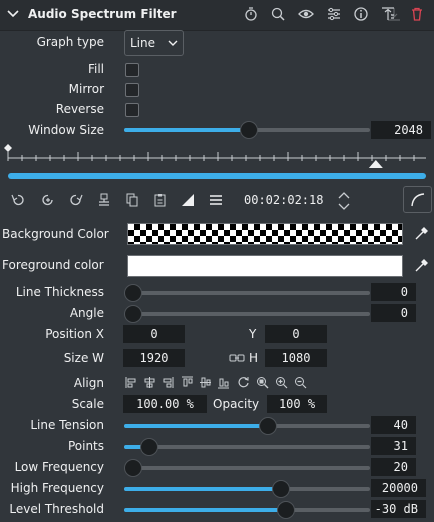 This screenshot has height=522, width=434. What do you see at coordinates (18, 202) in the screenshot?
I see `previous-keyframe-icon` at bounding box center [18, 202].